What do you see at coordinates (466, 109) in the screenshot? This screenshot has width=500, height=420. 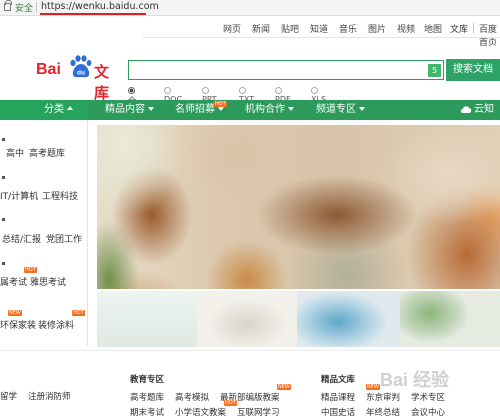 I see `cloud-icon` at bounding box center [466, 109].